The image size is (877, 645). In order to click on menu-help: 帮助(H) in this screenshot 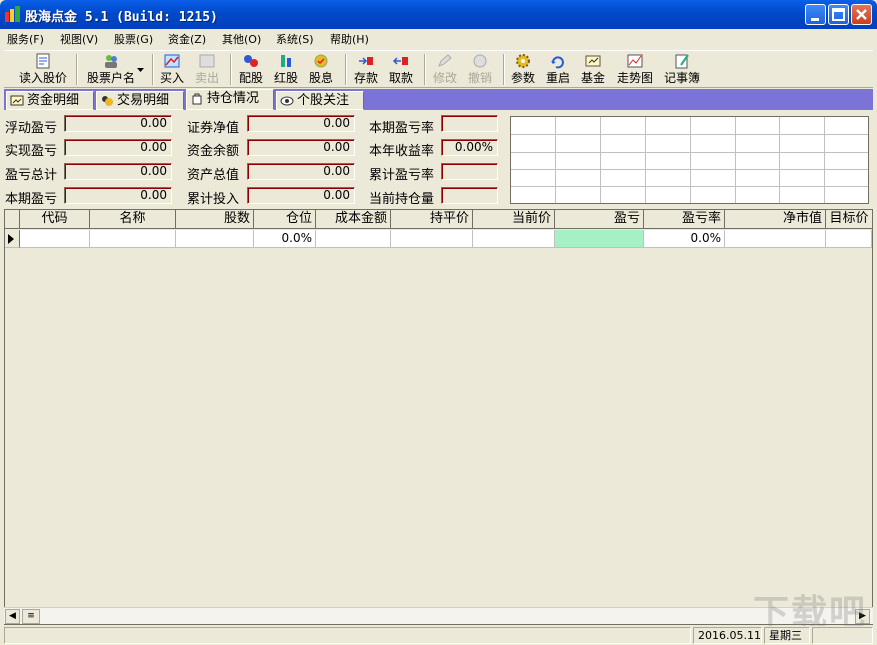, I will do `click(349, 39)`.